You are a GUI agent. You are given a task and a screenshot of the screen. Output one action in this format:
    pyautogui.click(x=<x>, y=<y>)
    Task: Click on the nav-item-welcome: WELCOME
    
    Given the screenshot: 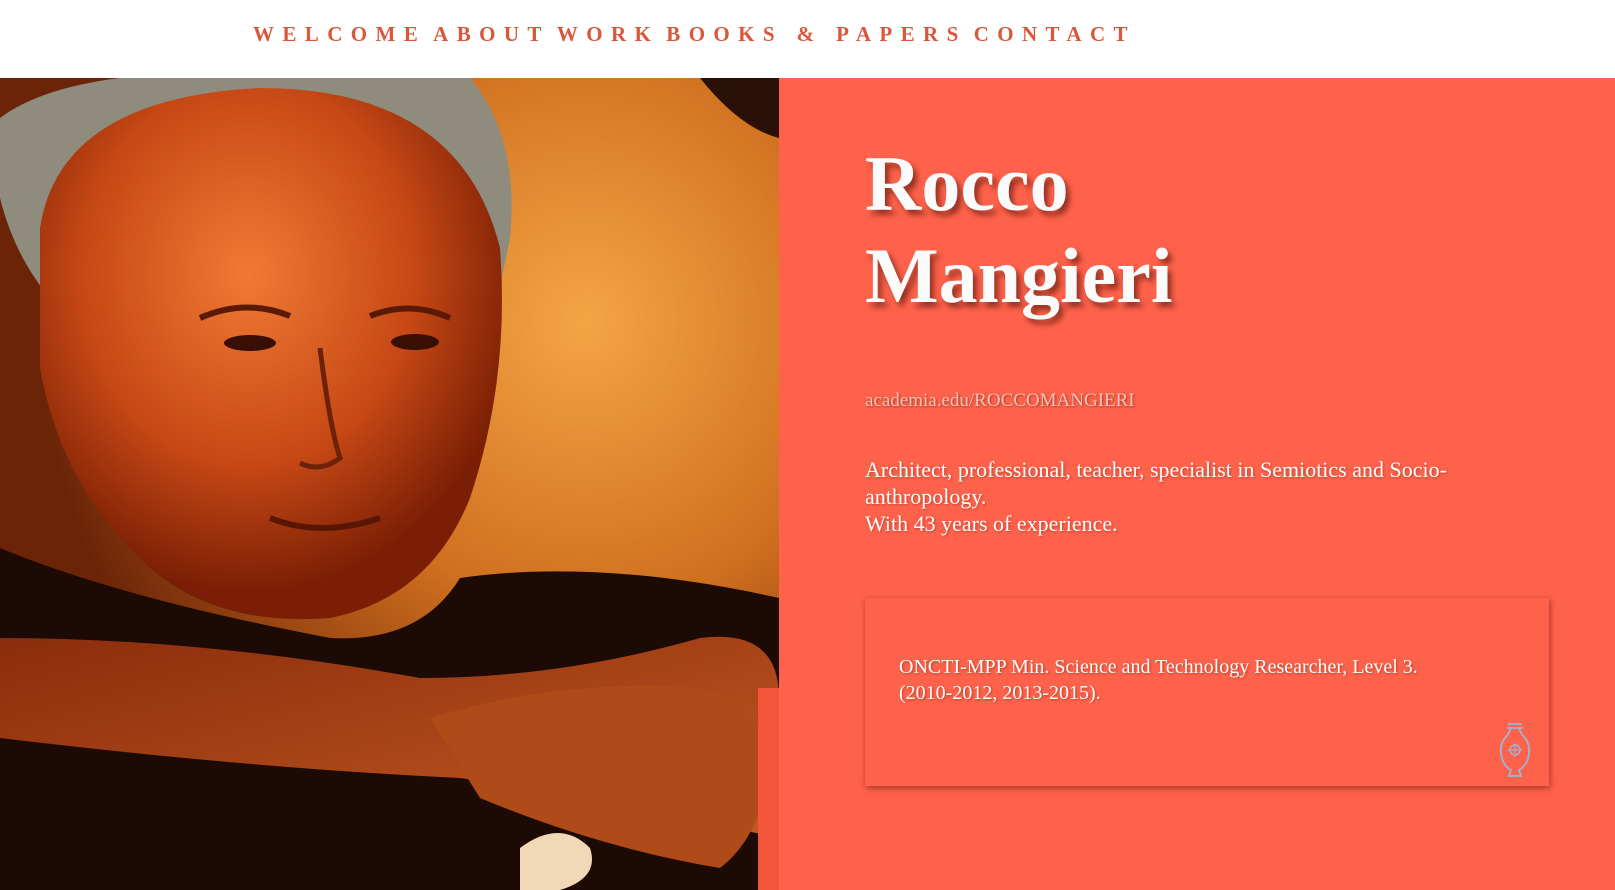 What is the action you would take?
    pyautogui.click(x=339, y=34)
    